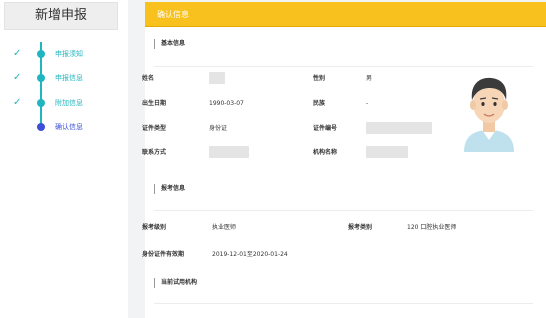  Describe the element at coordinates (224, 227) in the screenshot. I see `exam-level-value: 执业医师` at that location.